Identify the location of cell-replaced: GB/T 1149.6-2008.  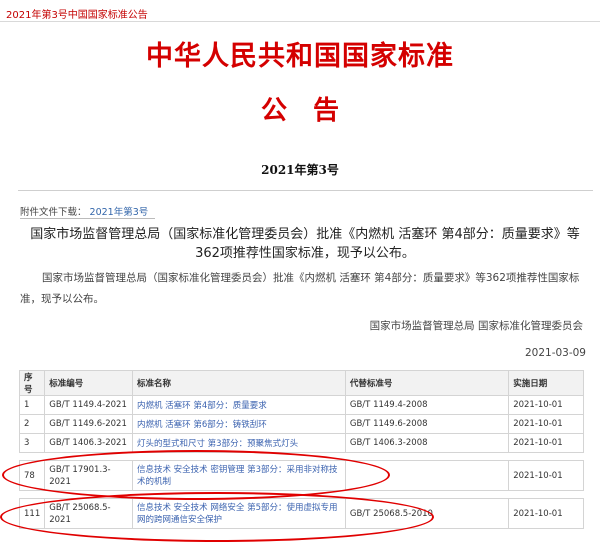
(427, 424).